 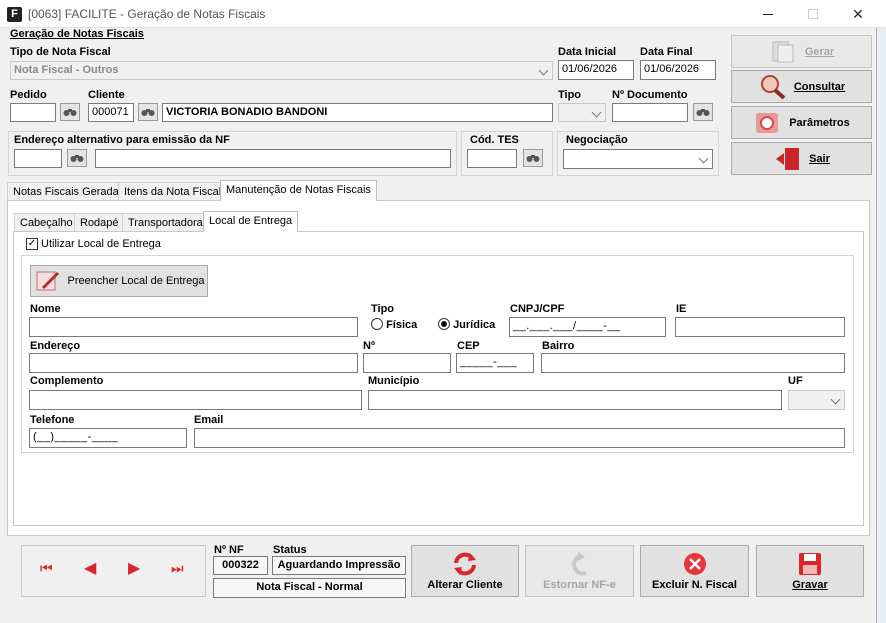 What do you see at coordinates (768, 14) in the screenshot?
I see `minimize-icon` at bounding box center [768, 14].